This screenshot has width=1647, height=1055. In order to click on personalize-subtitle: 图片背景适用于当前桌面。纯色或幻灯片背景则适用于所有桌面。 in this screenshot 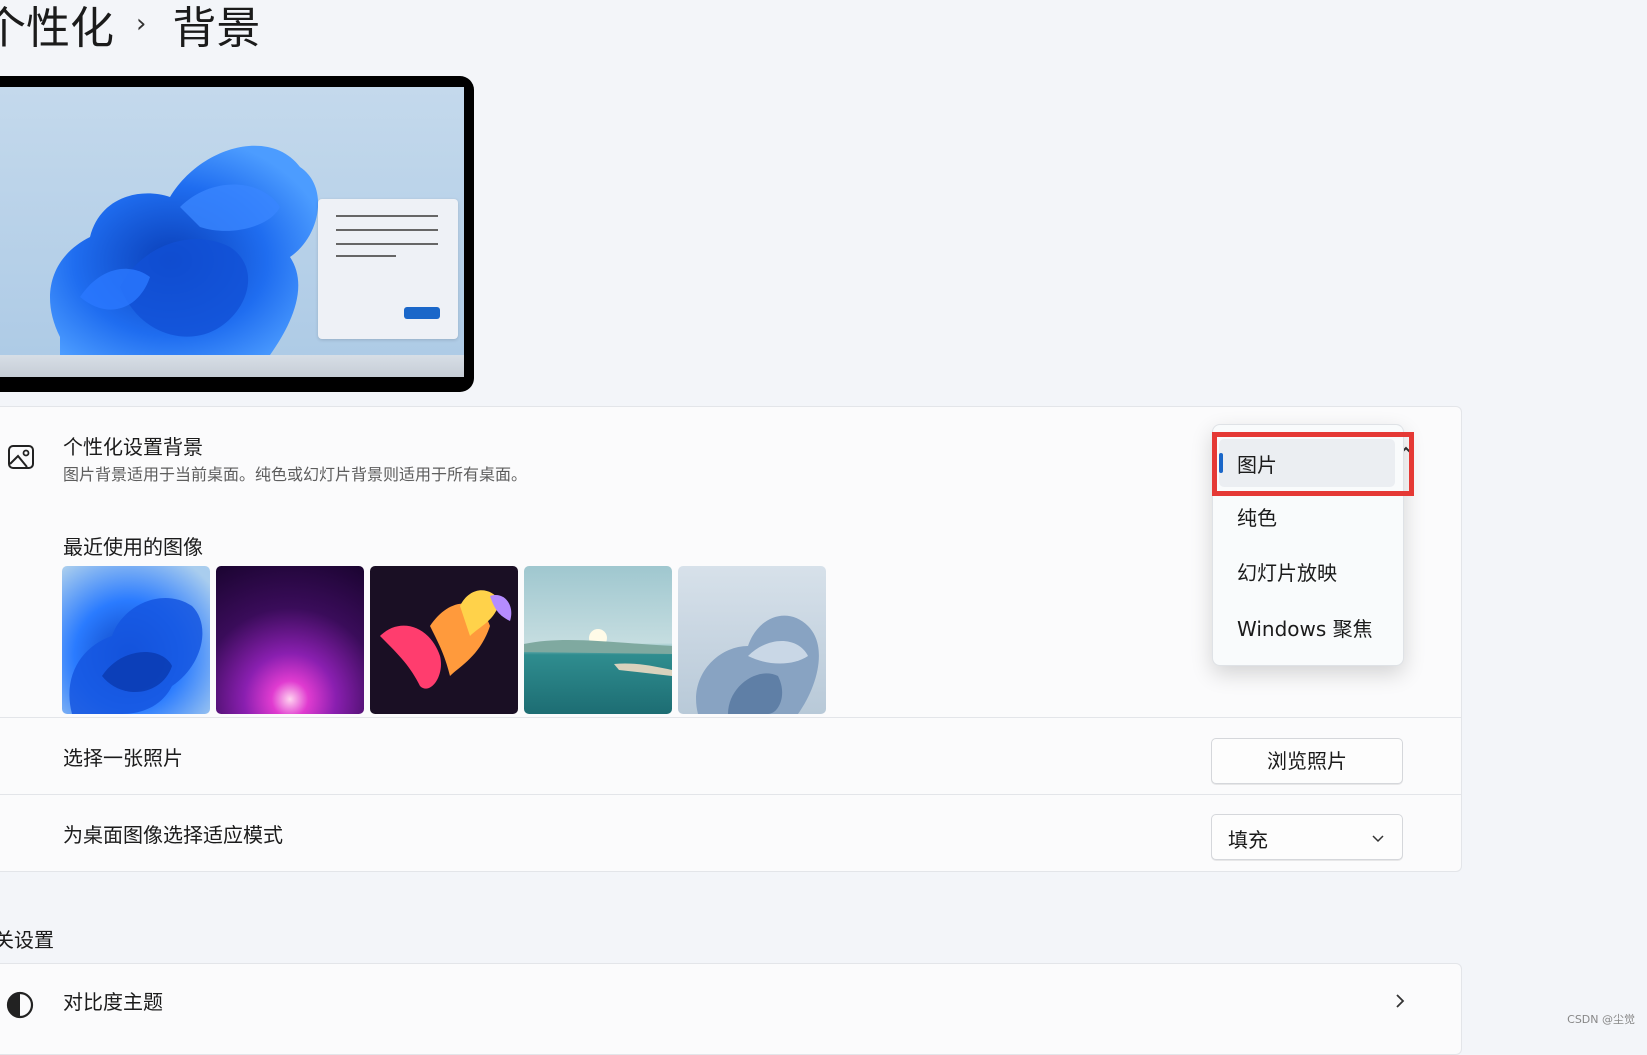, I will do `click(295, 474)`.